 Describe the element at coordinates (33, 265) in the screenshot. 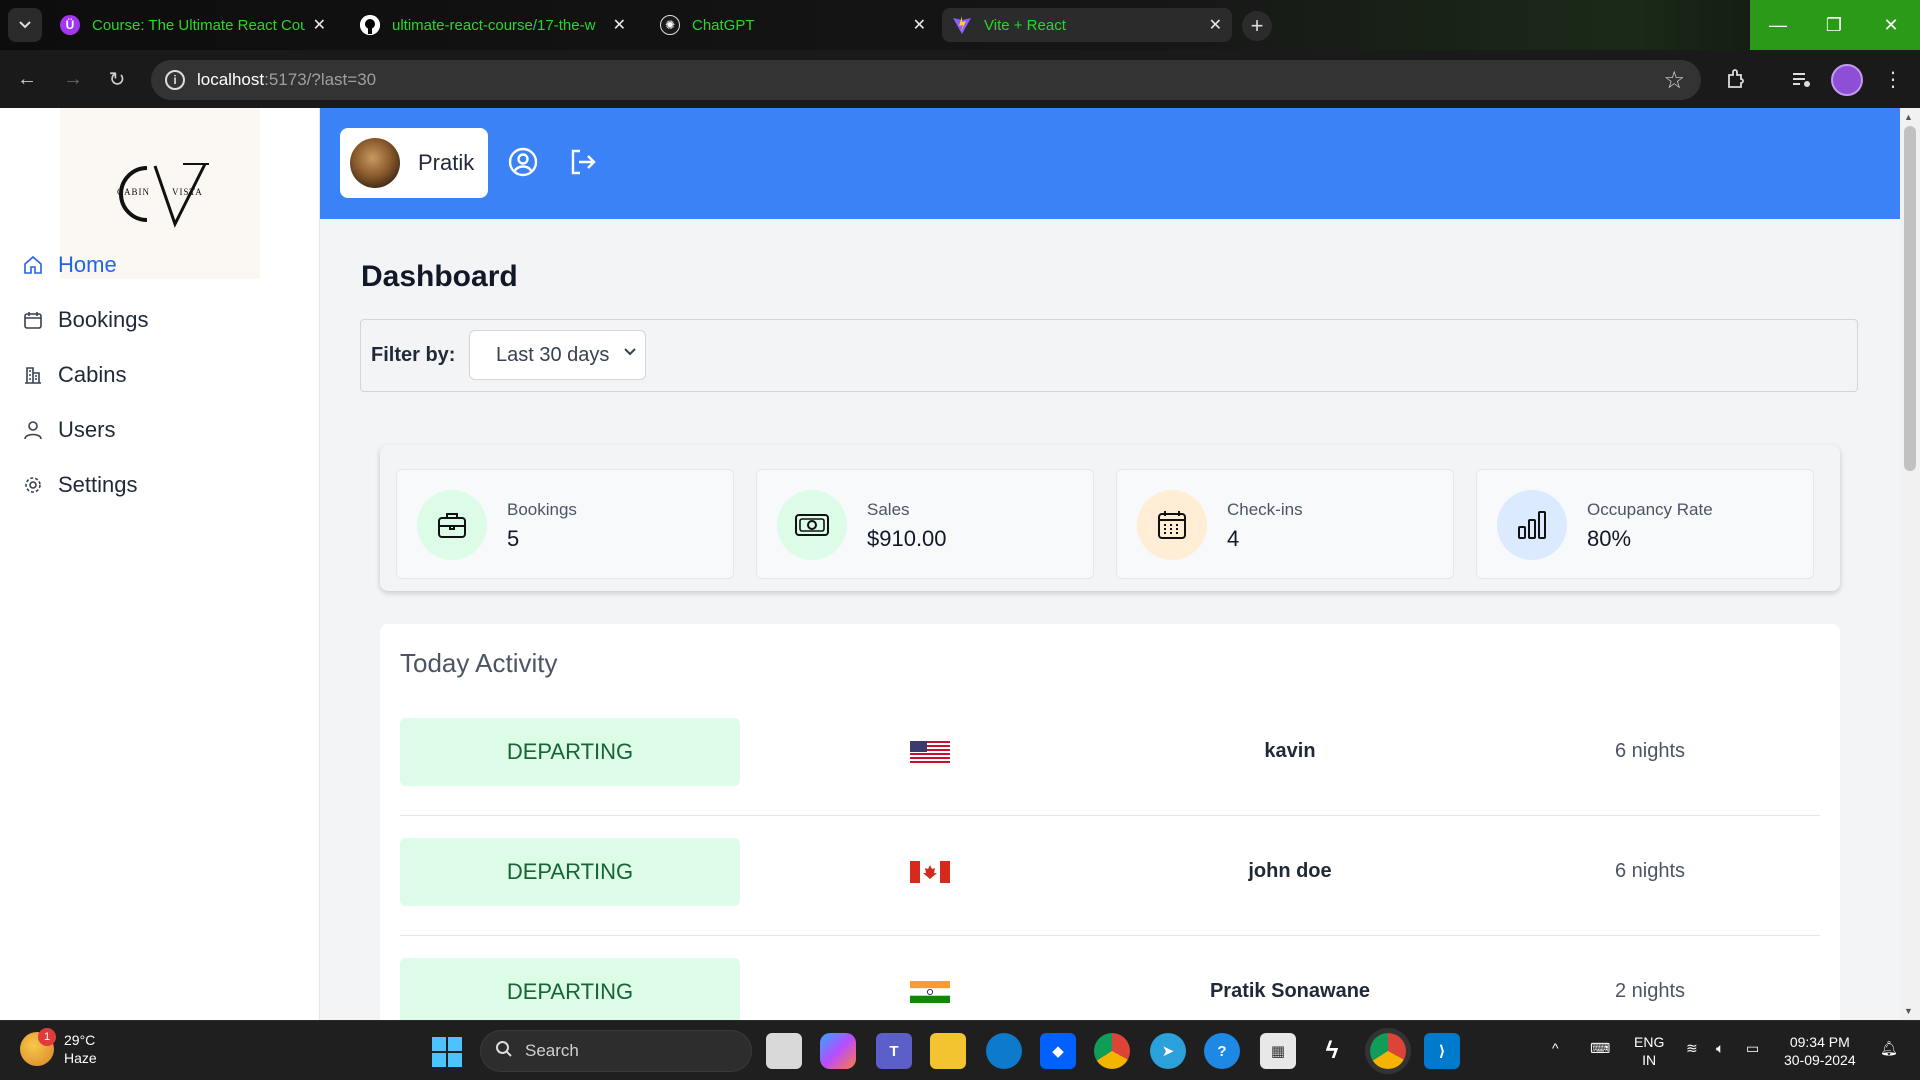

I see `home-icon` at that location.